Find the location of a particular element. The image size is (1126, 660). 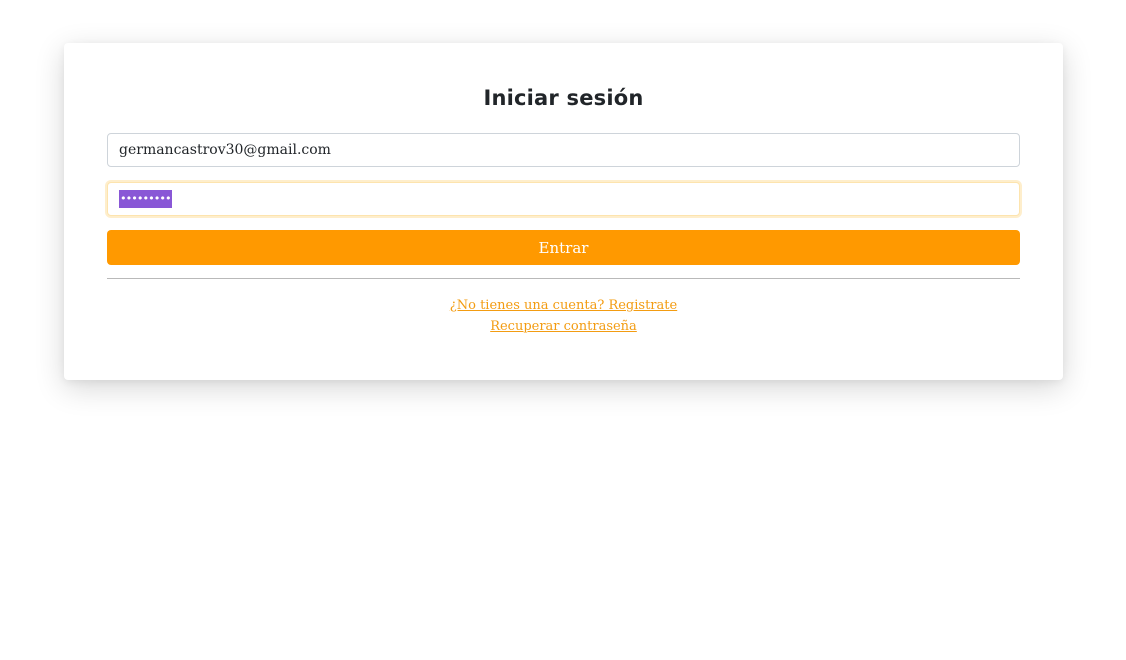

recover-link-row: Recuperar contraseña is located at coordinates (563, 326).